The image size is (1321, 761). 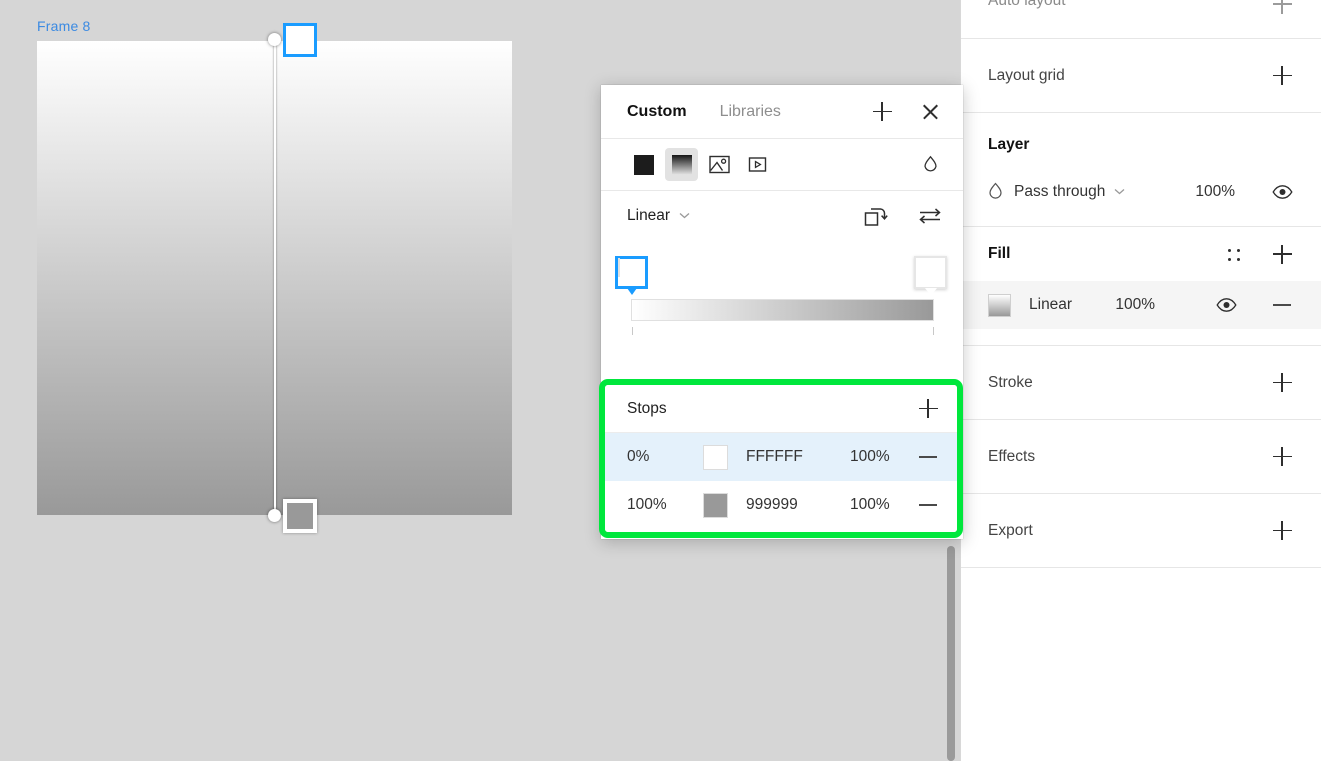 What do you see at coordinates (798, 457) in the screenshot?
I see `stop-hex-0: FFFFFF` at bounding box center [798, 457].